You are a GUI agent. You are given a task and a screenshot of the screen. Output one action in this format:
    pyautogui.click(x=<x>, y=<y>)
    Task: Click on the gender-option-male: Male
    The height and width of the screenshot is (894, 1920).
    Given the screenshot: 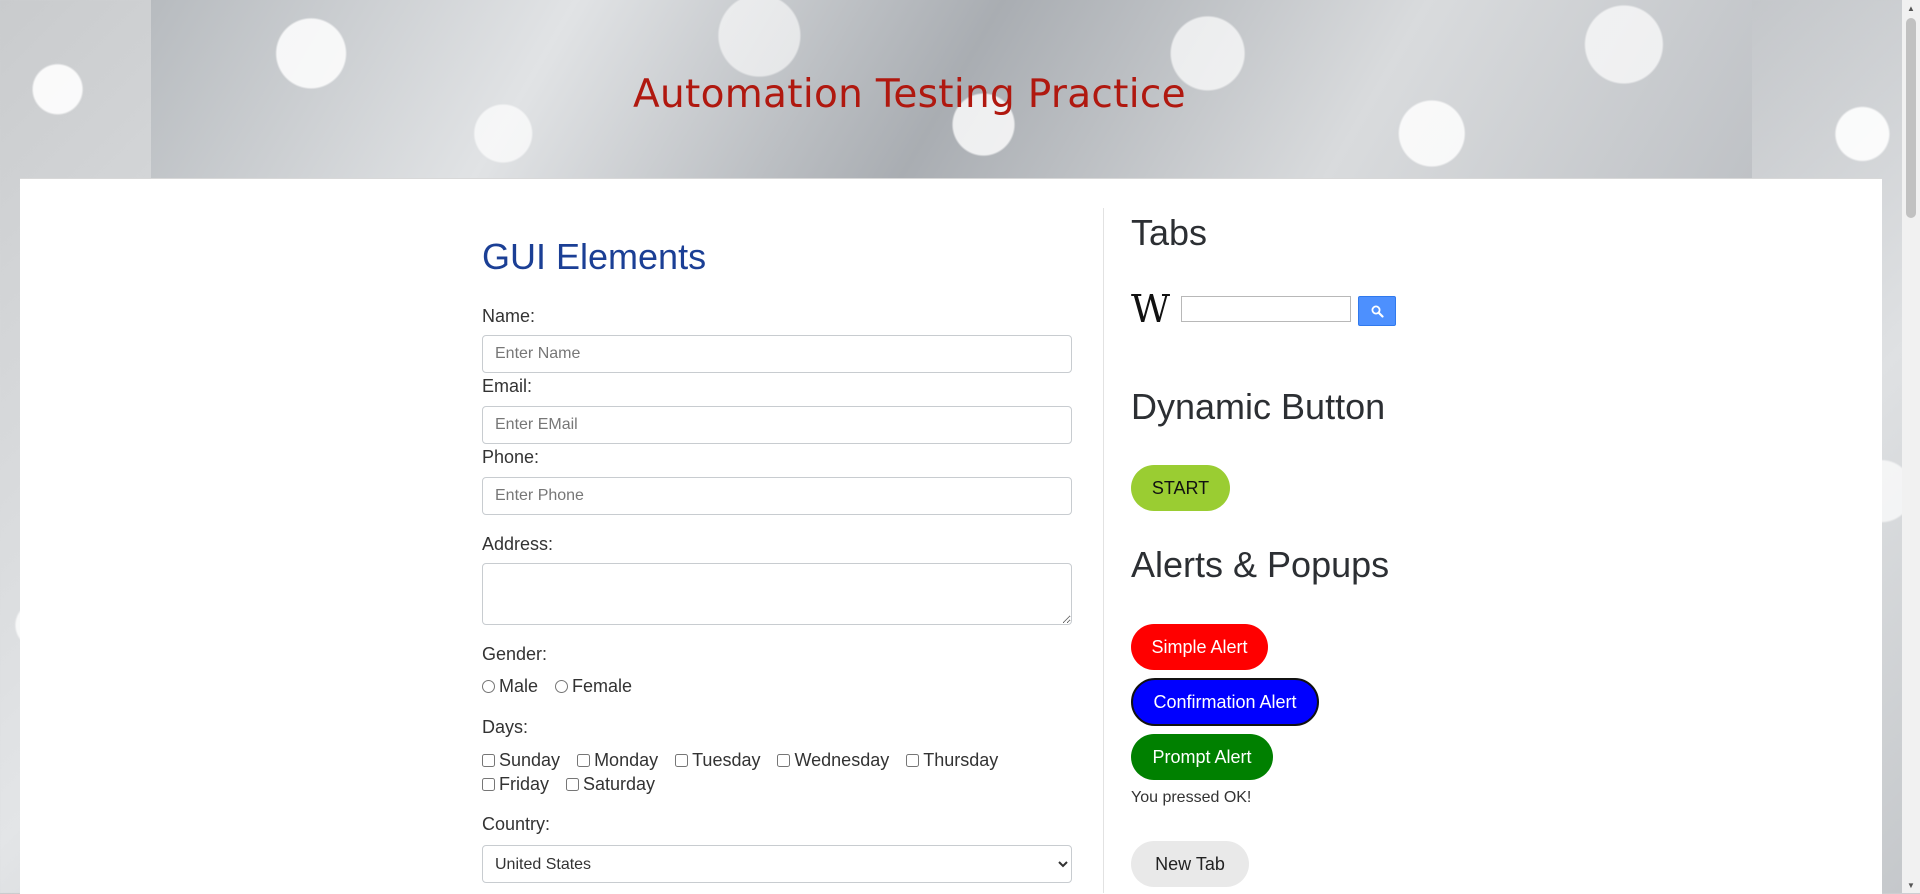 What is the action you would take?
    pyautogui.click(x=510, y=686)
    